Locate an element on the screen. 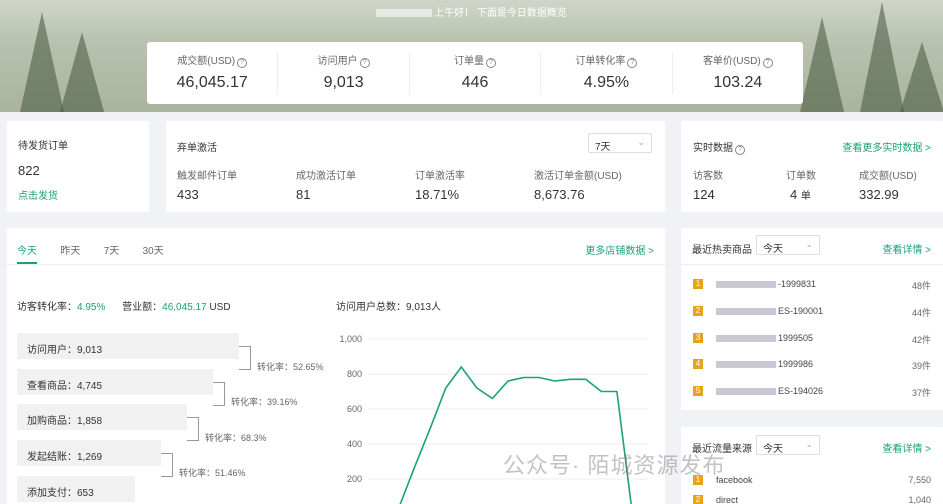 The image size is (943, 504). product-name: ES-190001 is located at coordinates (769, 311).